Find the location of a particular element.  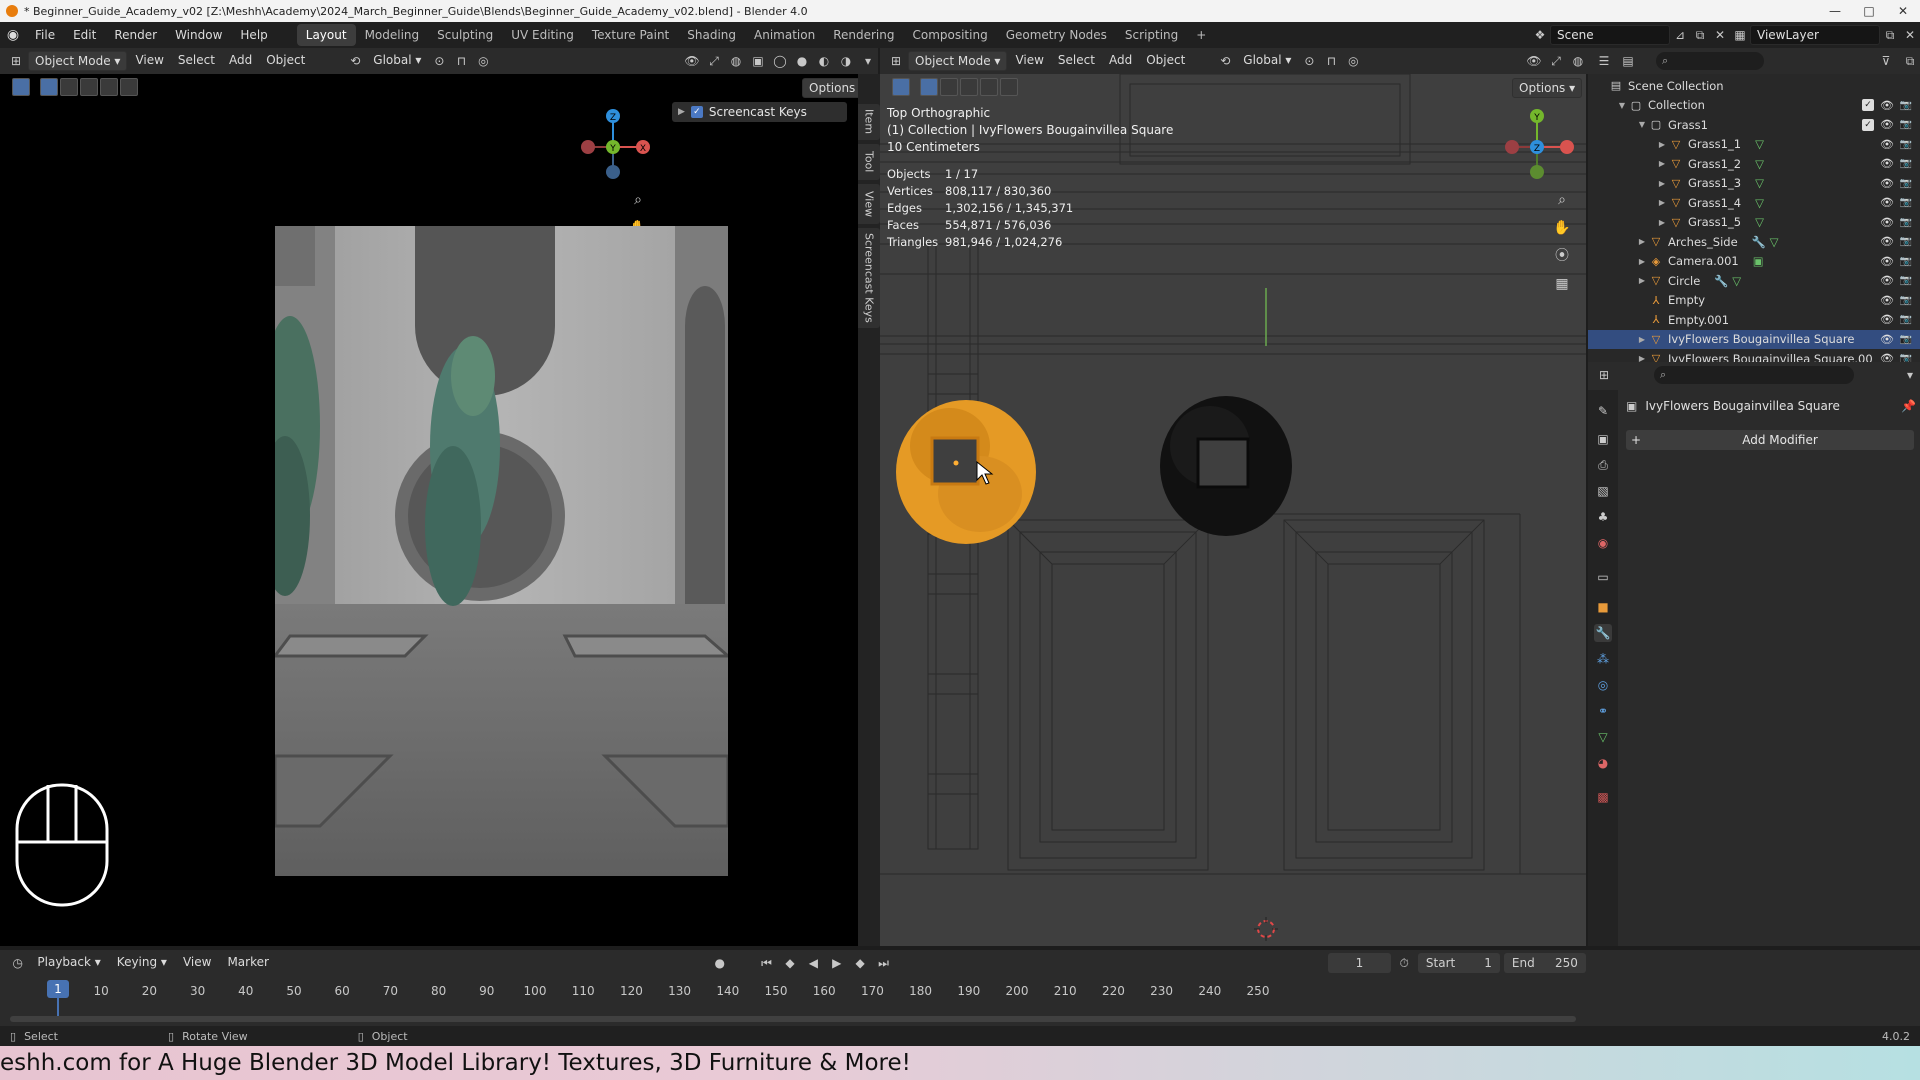

output-tab-icon: ⎙ is located at coordinates (1603, 465).